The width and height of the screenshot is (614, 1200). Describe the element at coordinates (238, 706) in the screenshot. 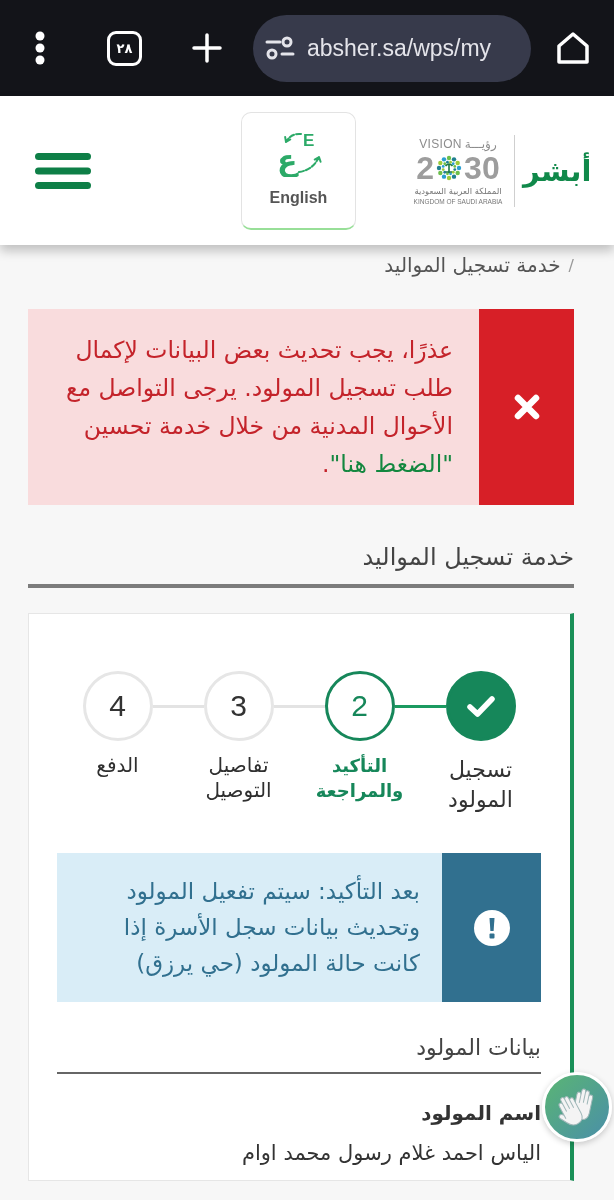

I see `step-indicator: 3` at that location.